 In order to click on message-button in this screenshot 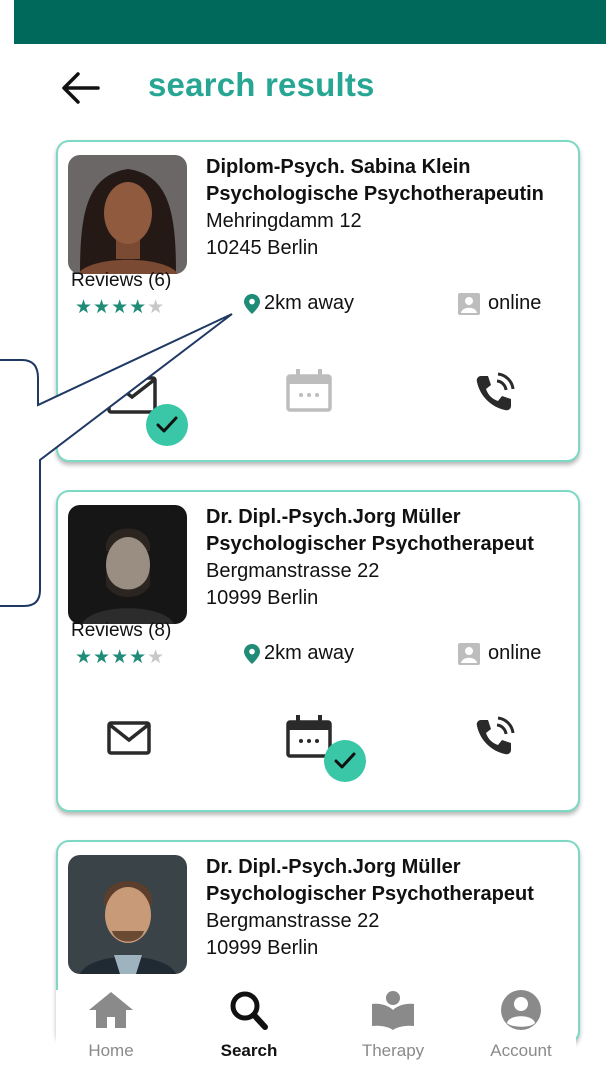, I will do `click(129, 740)`.